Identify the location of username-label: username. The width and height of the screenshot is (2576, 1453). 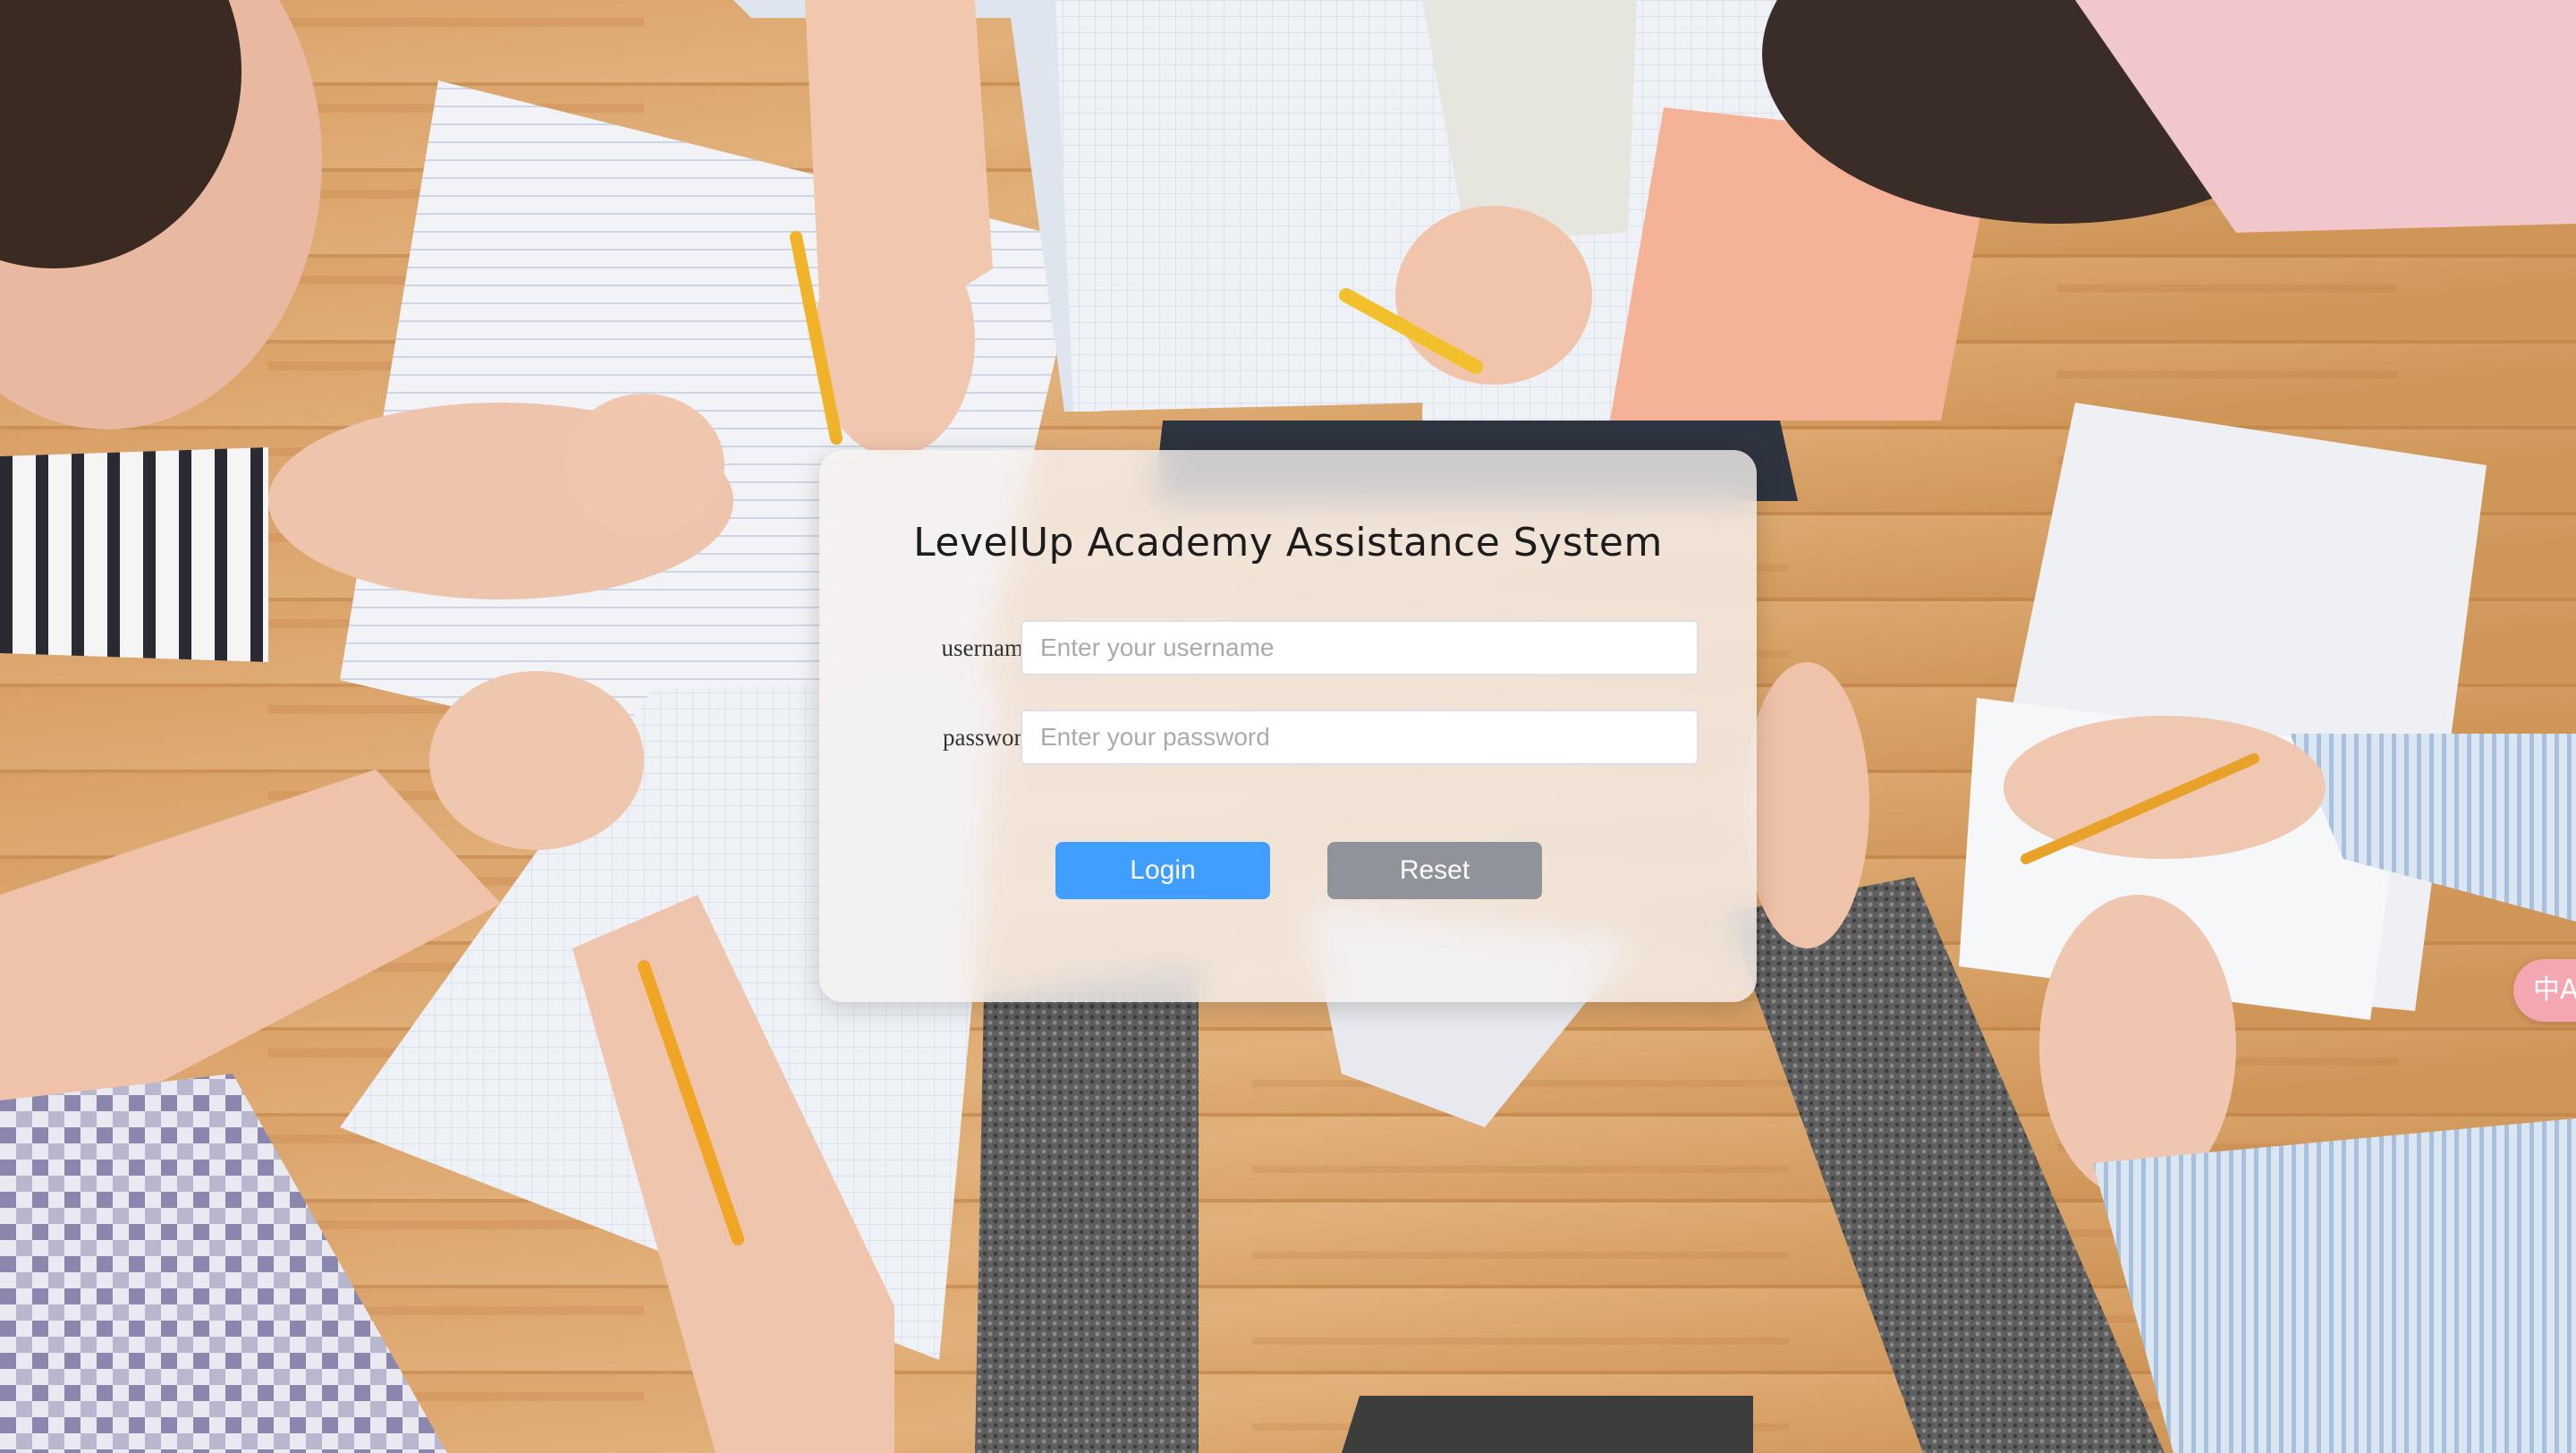
(987, 647).